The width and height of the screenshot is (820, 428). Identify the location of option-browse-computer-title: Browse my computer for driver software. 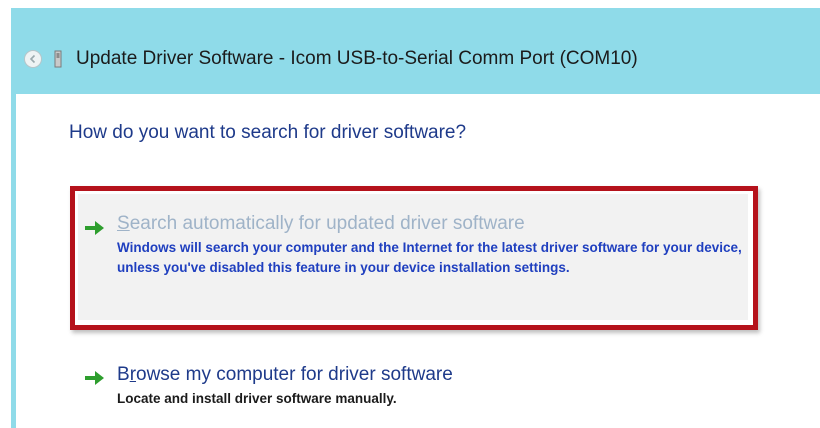
(285, 375).